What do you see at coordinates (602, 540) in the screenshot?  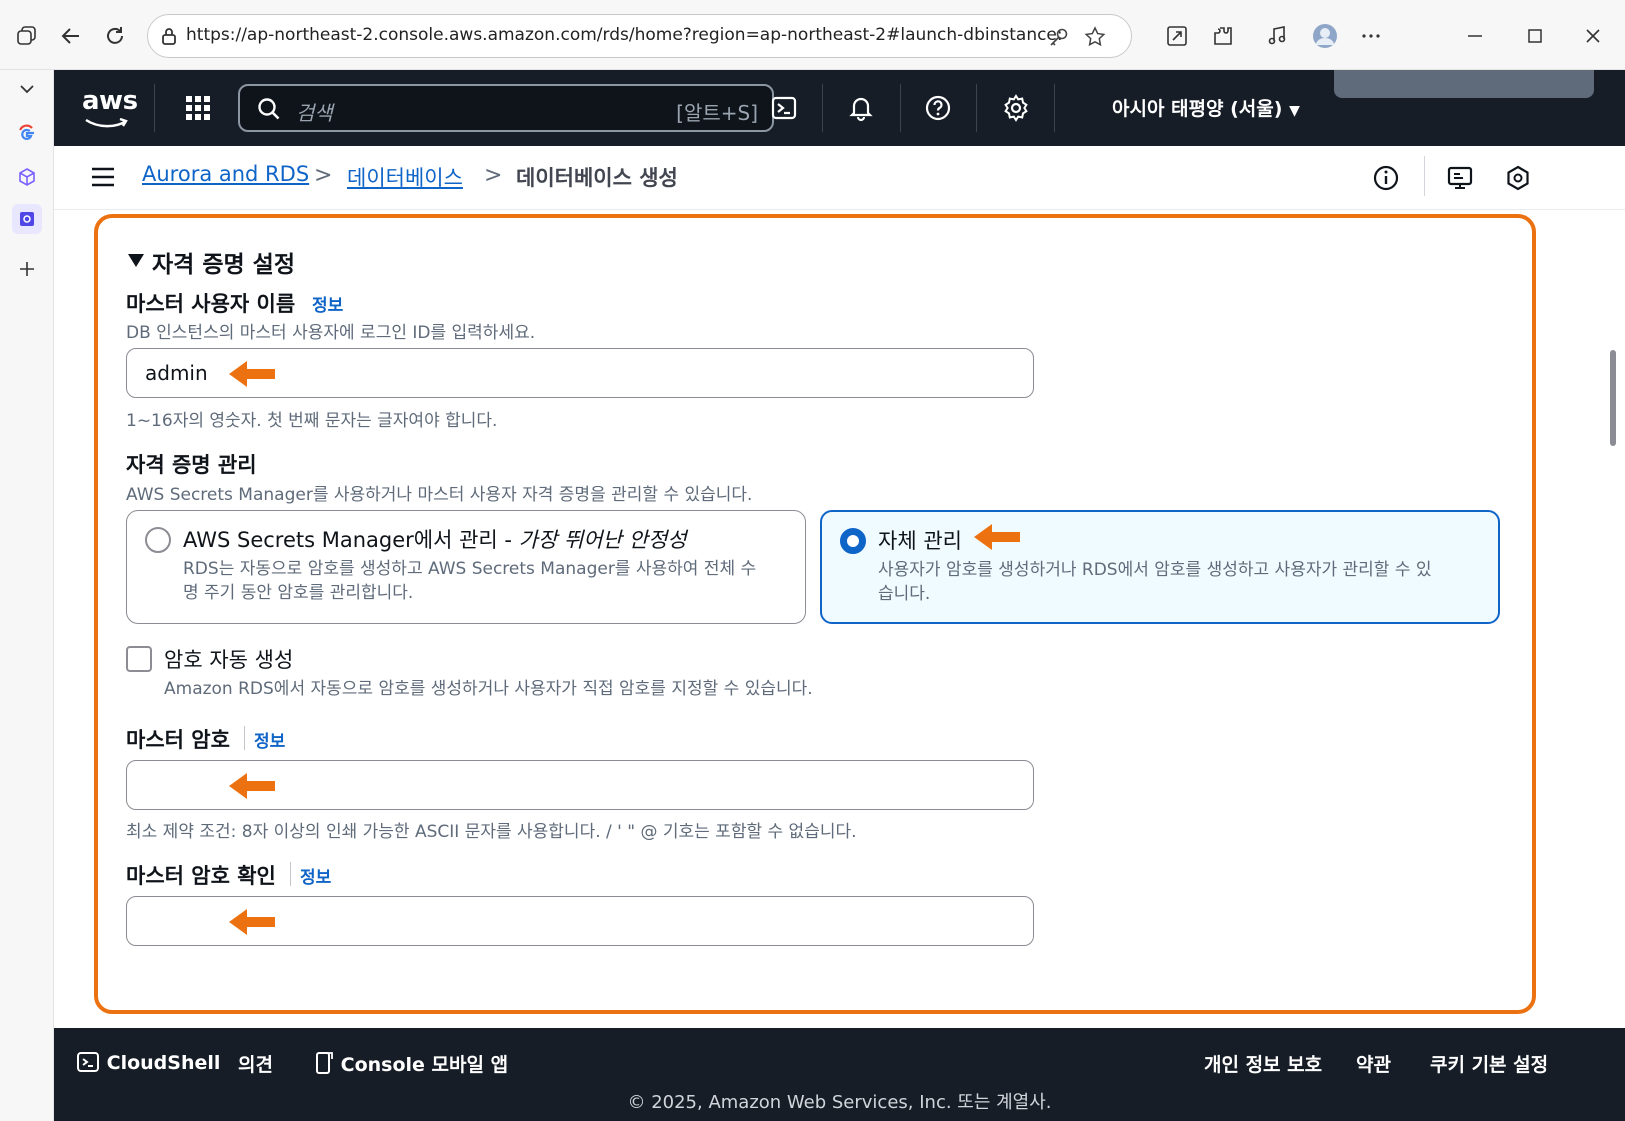 I see `radio-title-italic: 가장 뛰어난 안정성` at bounding box center [602, 540].